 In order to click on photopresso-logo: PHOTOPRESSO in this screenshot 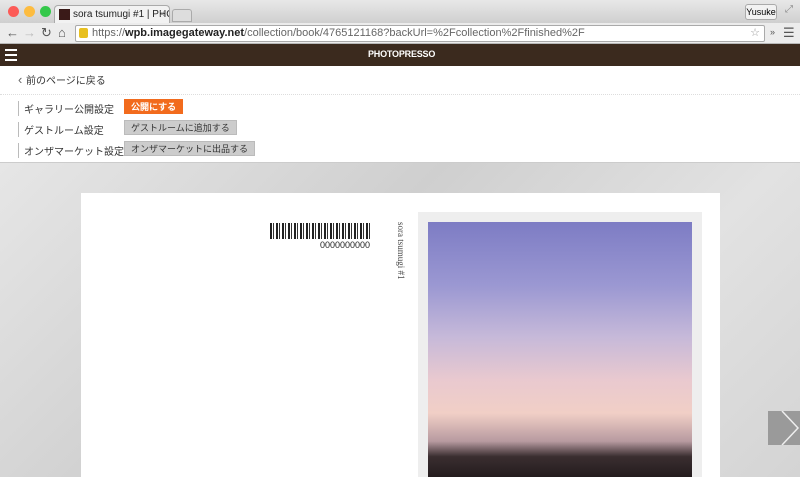, I will do `click(401, 54)`.